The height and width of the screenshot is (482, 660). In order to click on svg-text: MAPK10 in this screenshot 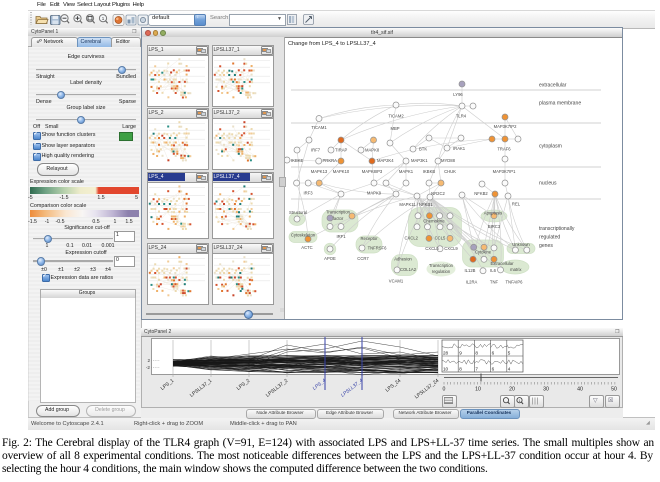, I will do `click(341, 171)`.